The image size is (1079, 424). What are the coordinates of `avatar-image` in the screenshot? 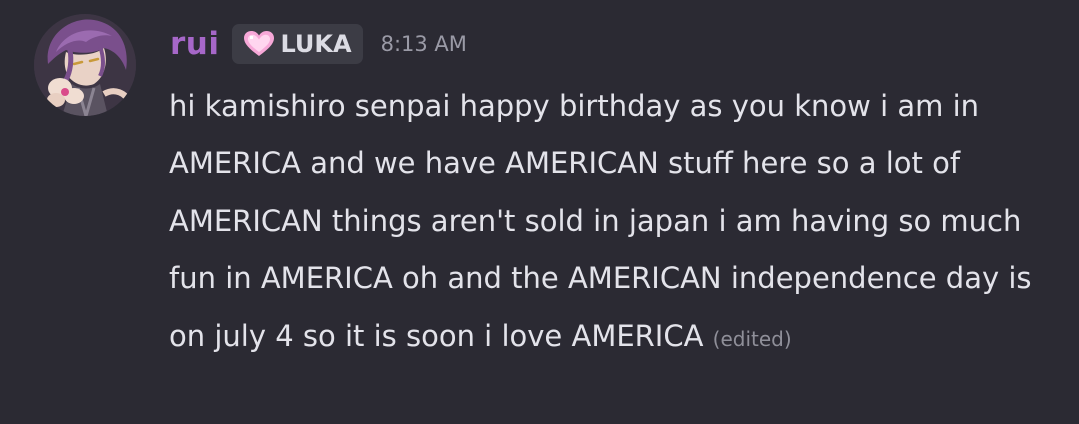 It's located at (85, 65).